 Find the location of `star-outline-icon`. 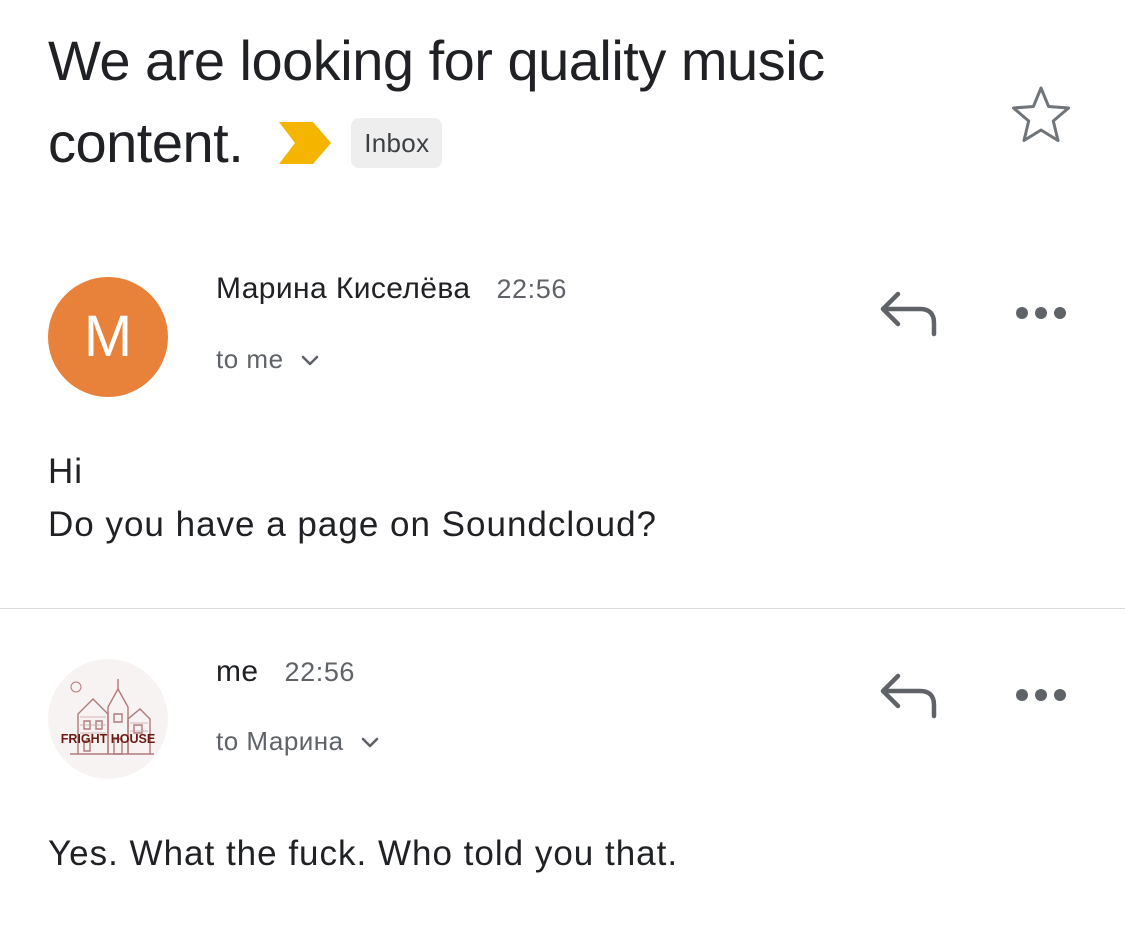

star-outline-icon is located at coordinates (1041, 115).